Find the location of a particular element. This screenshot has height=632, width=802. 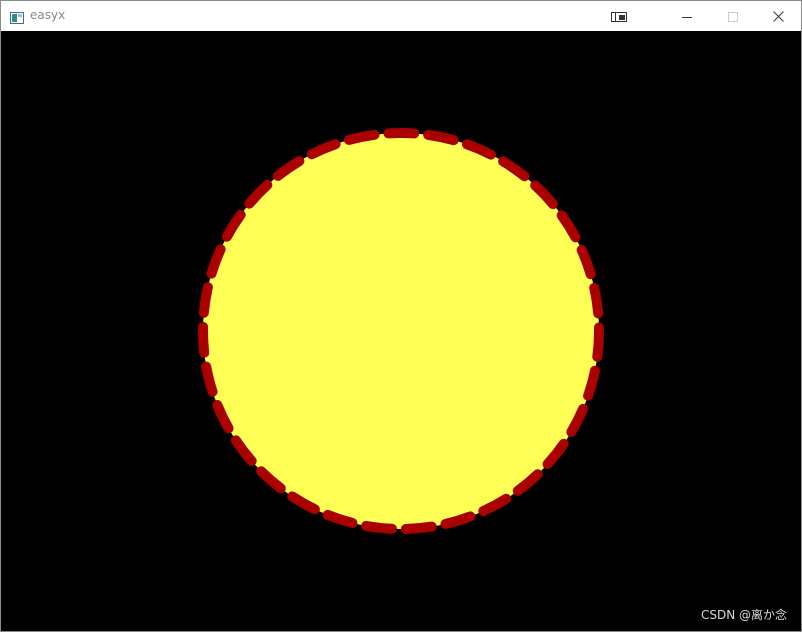

close-button is located at coordinates (778, 16).